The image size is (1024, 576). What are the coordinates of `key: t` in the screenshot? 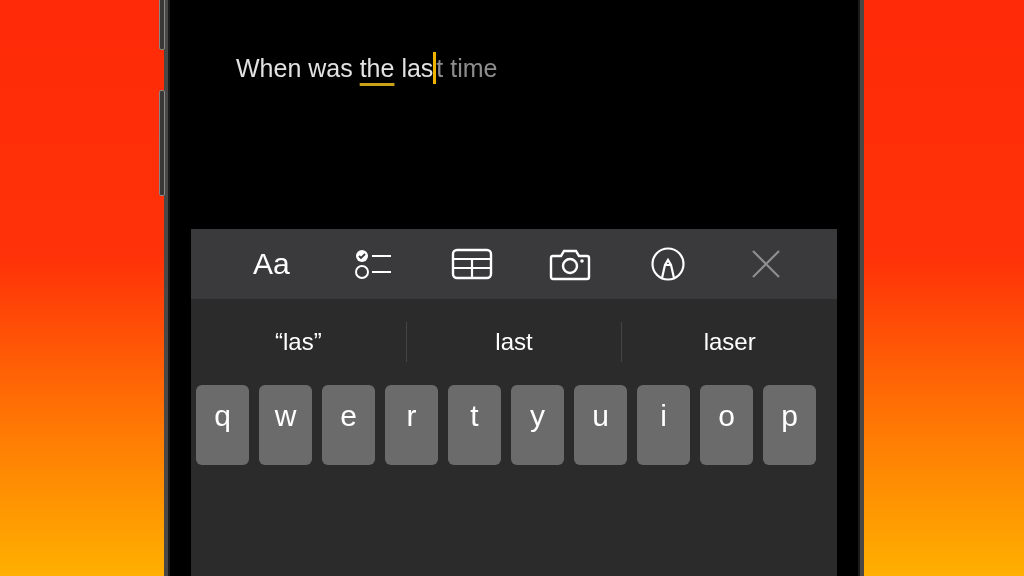 It's located at (474, 425).